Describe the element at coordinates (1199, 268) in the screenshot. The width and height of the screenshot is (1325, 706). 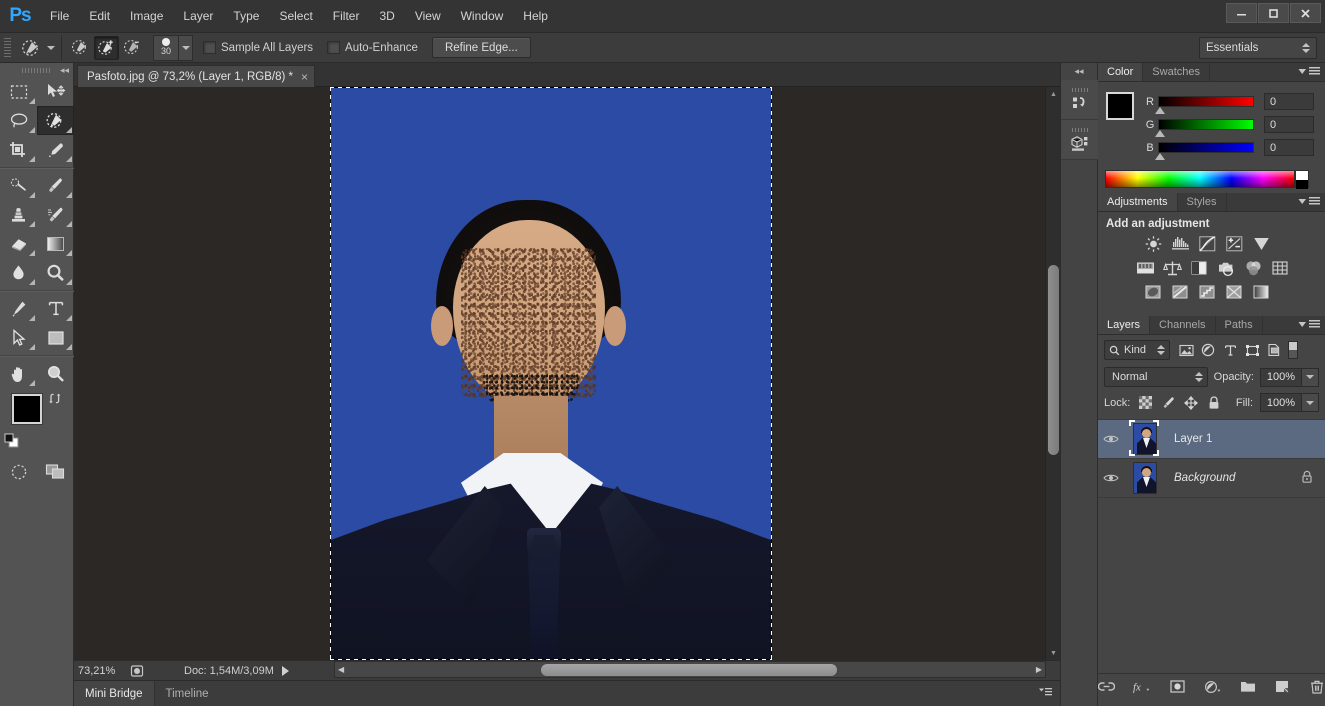
I see `black-white-icon` at that location.